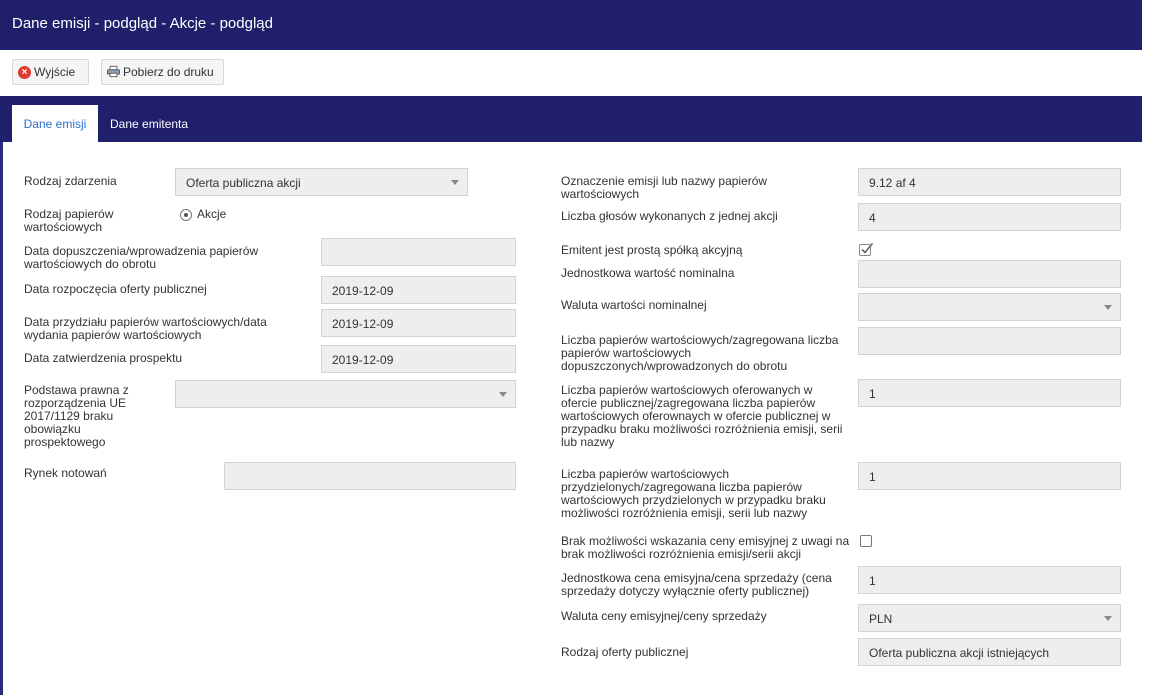  I want to click on waluta-nominalnej-select, so click(989, 307).